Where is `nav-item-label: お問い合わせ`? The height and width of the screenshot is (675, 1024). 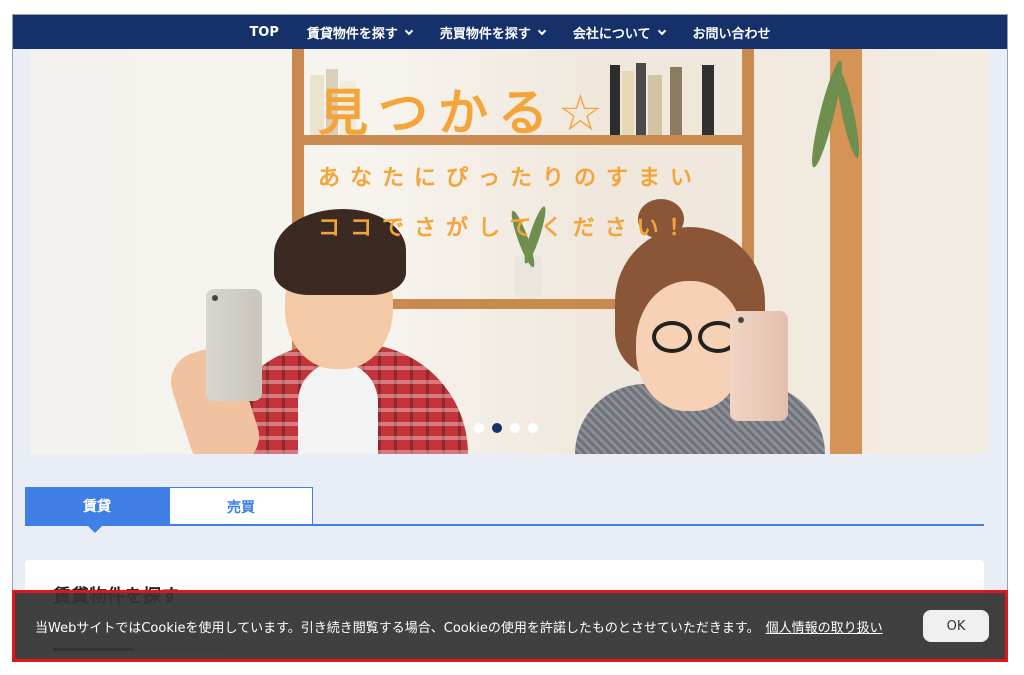 nav-item-label: お問い合わせ is located at coordinates (731, 34).